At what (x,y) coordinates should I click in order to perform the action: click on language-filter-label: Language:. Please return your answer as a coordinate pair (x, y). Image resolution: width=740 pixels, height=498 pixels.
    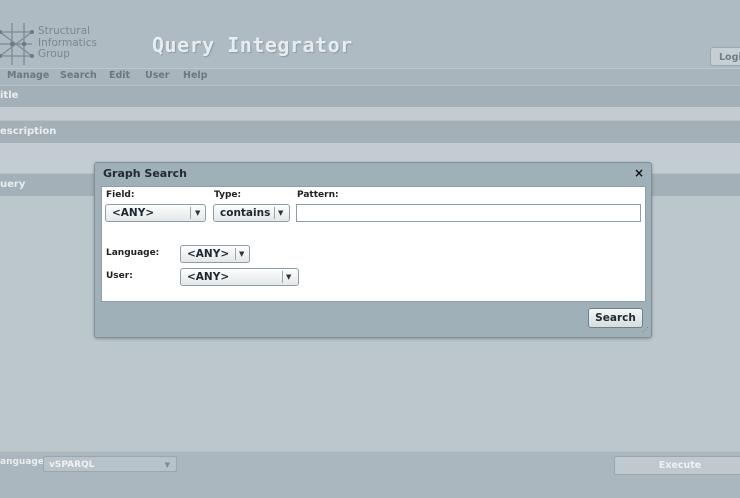
    Looking at the image, I should click on (133, 253).